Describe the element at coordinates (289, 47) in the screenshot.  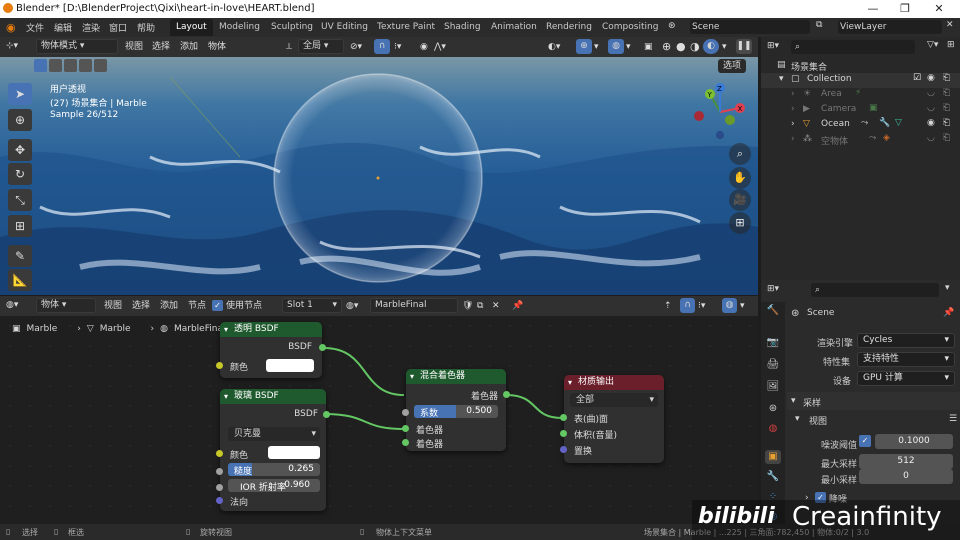
I see `transform-orientation-icon: ⟂` at that location.